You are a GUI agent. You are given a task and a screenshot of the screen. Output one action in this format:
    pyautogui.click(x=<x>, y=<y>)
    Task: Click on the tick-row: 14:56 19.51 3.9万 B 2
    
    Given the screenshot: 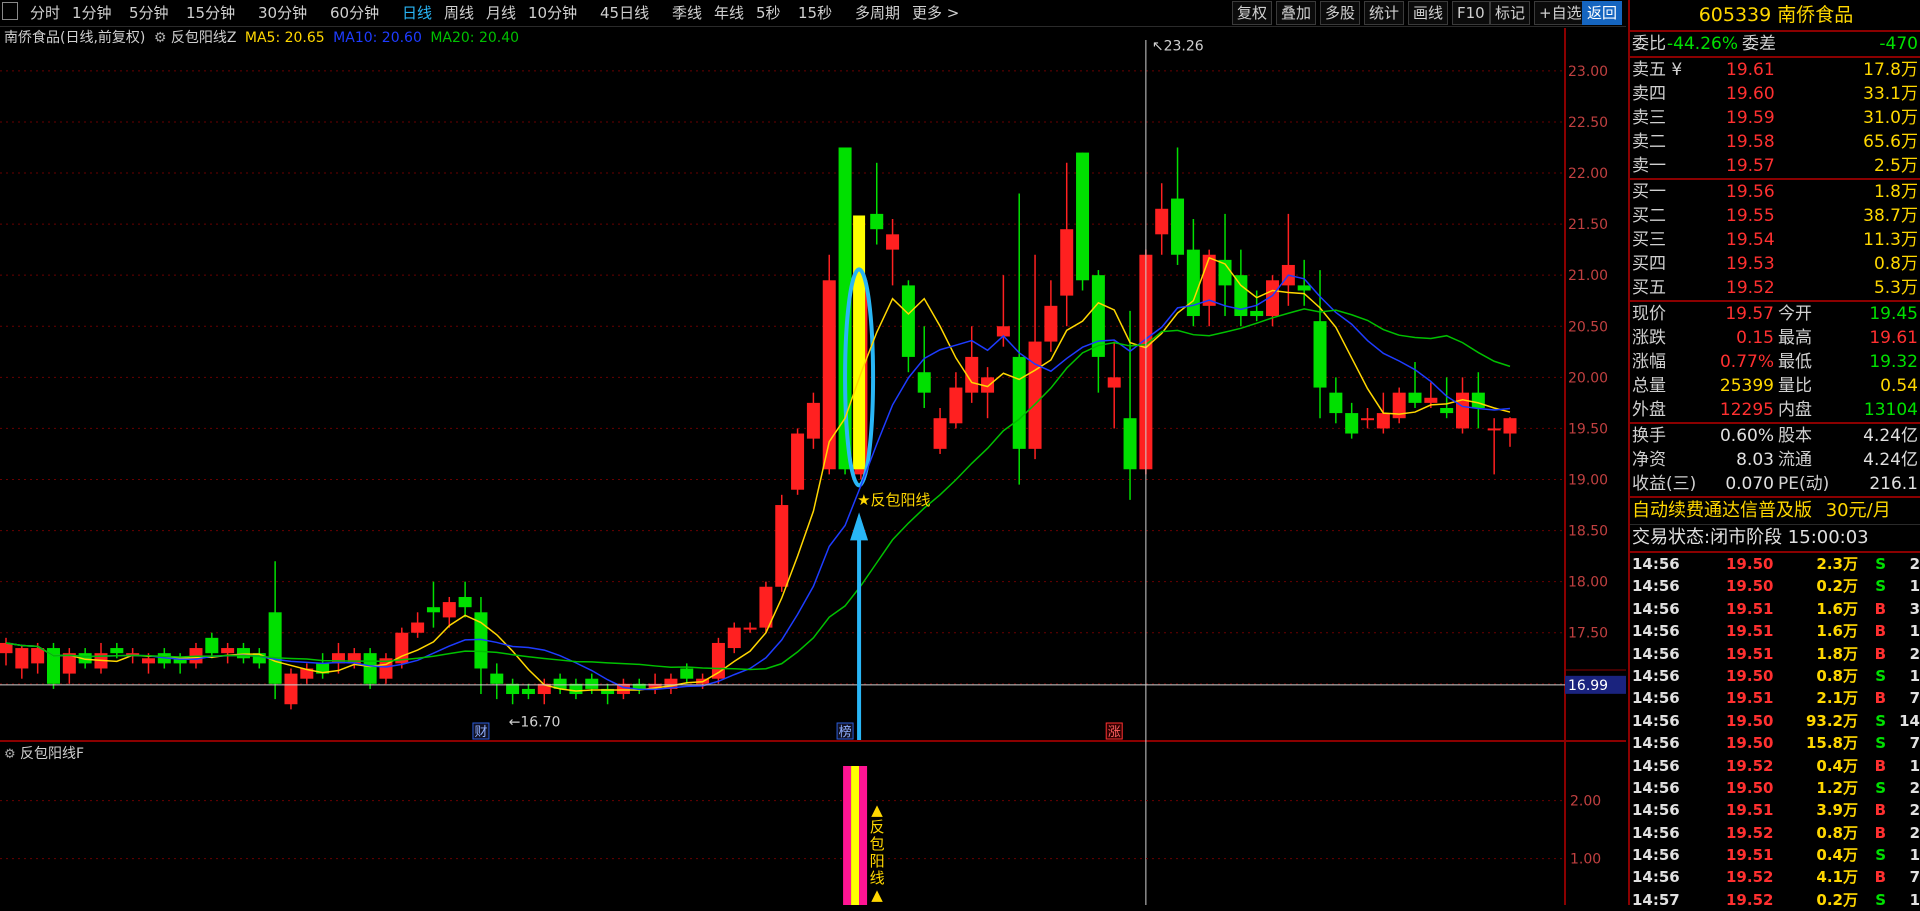 What is the action you would take?
    pyautogui.click(x=1775, y=810)
    